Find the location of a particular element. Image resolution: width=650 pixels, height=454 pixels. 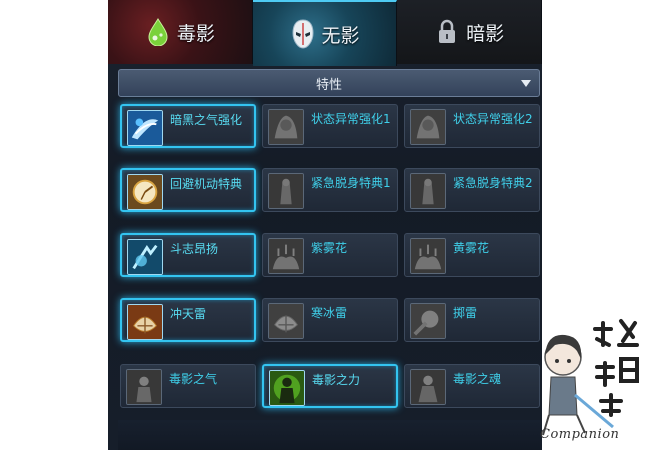

skill-name: 暗黑之气强化 is located at coordinates (206, 120).